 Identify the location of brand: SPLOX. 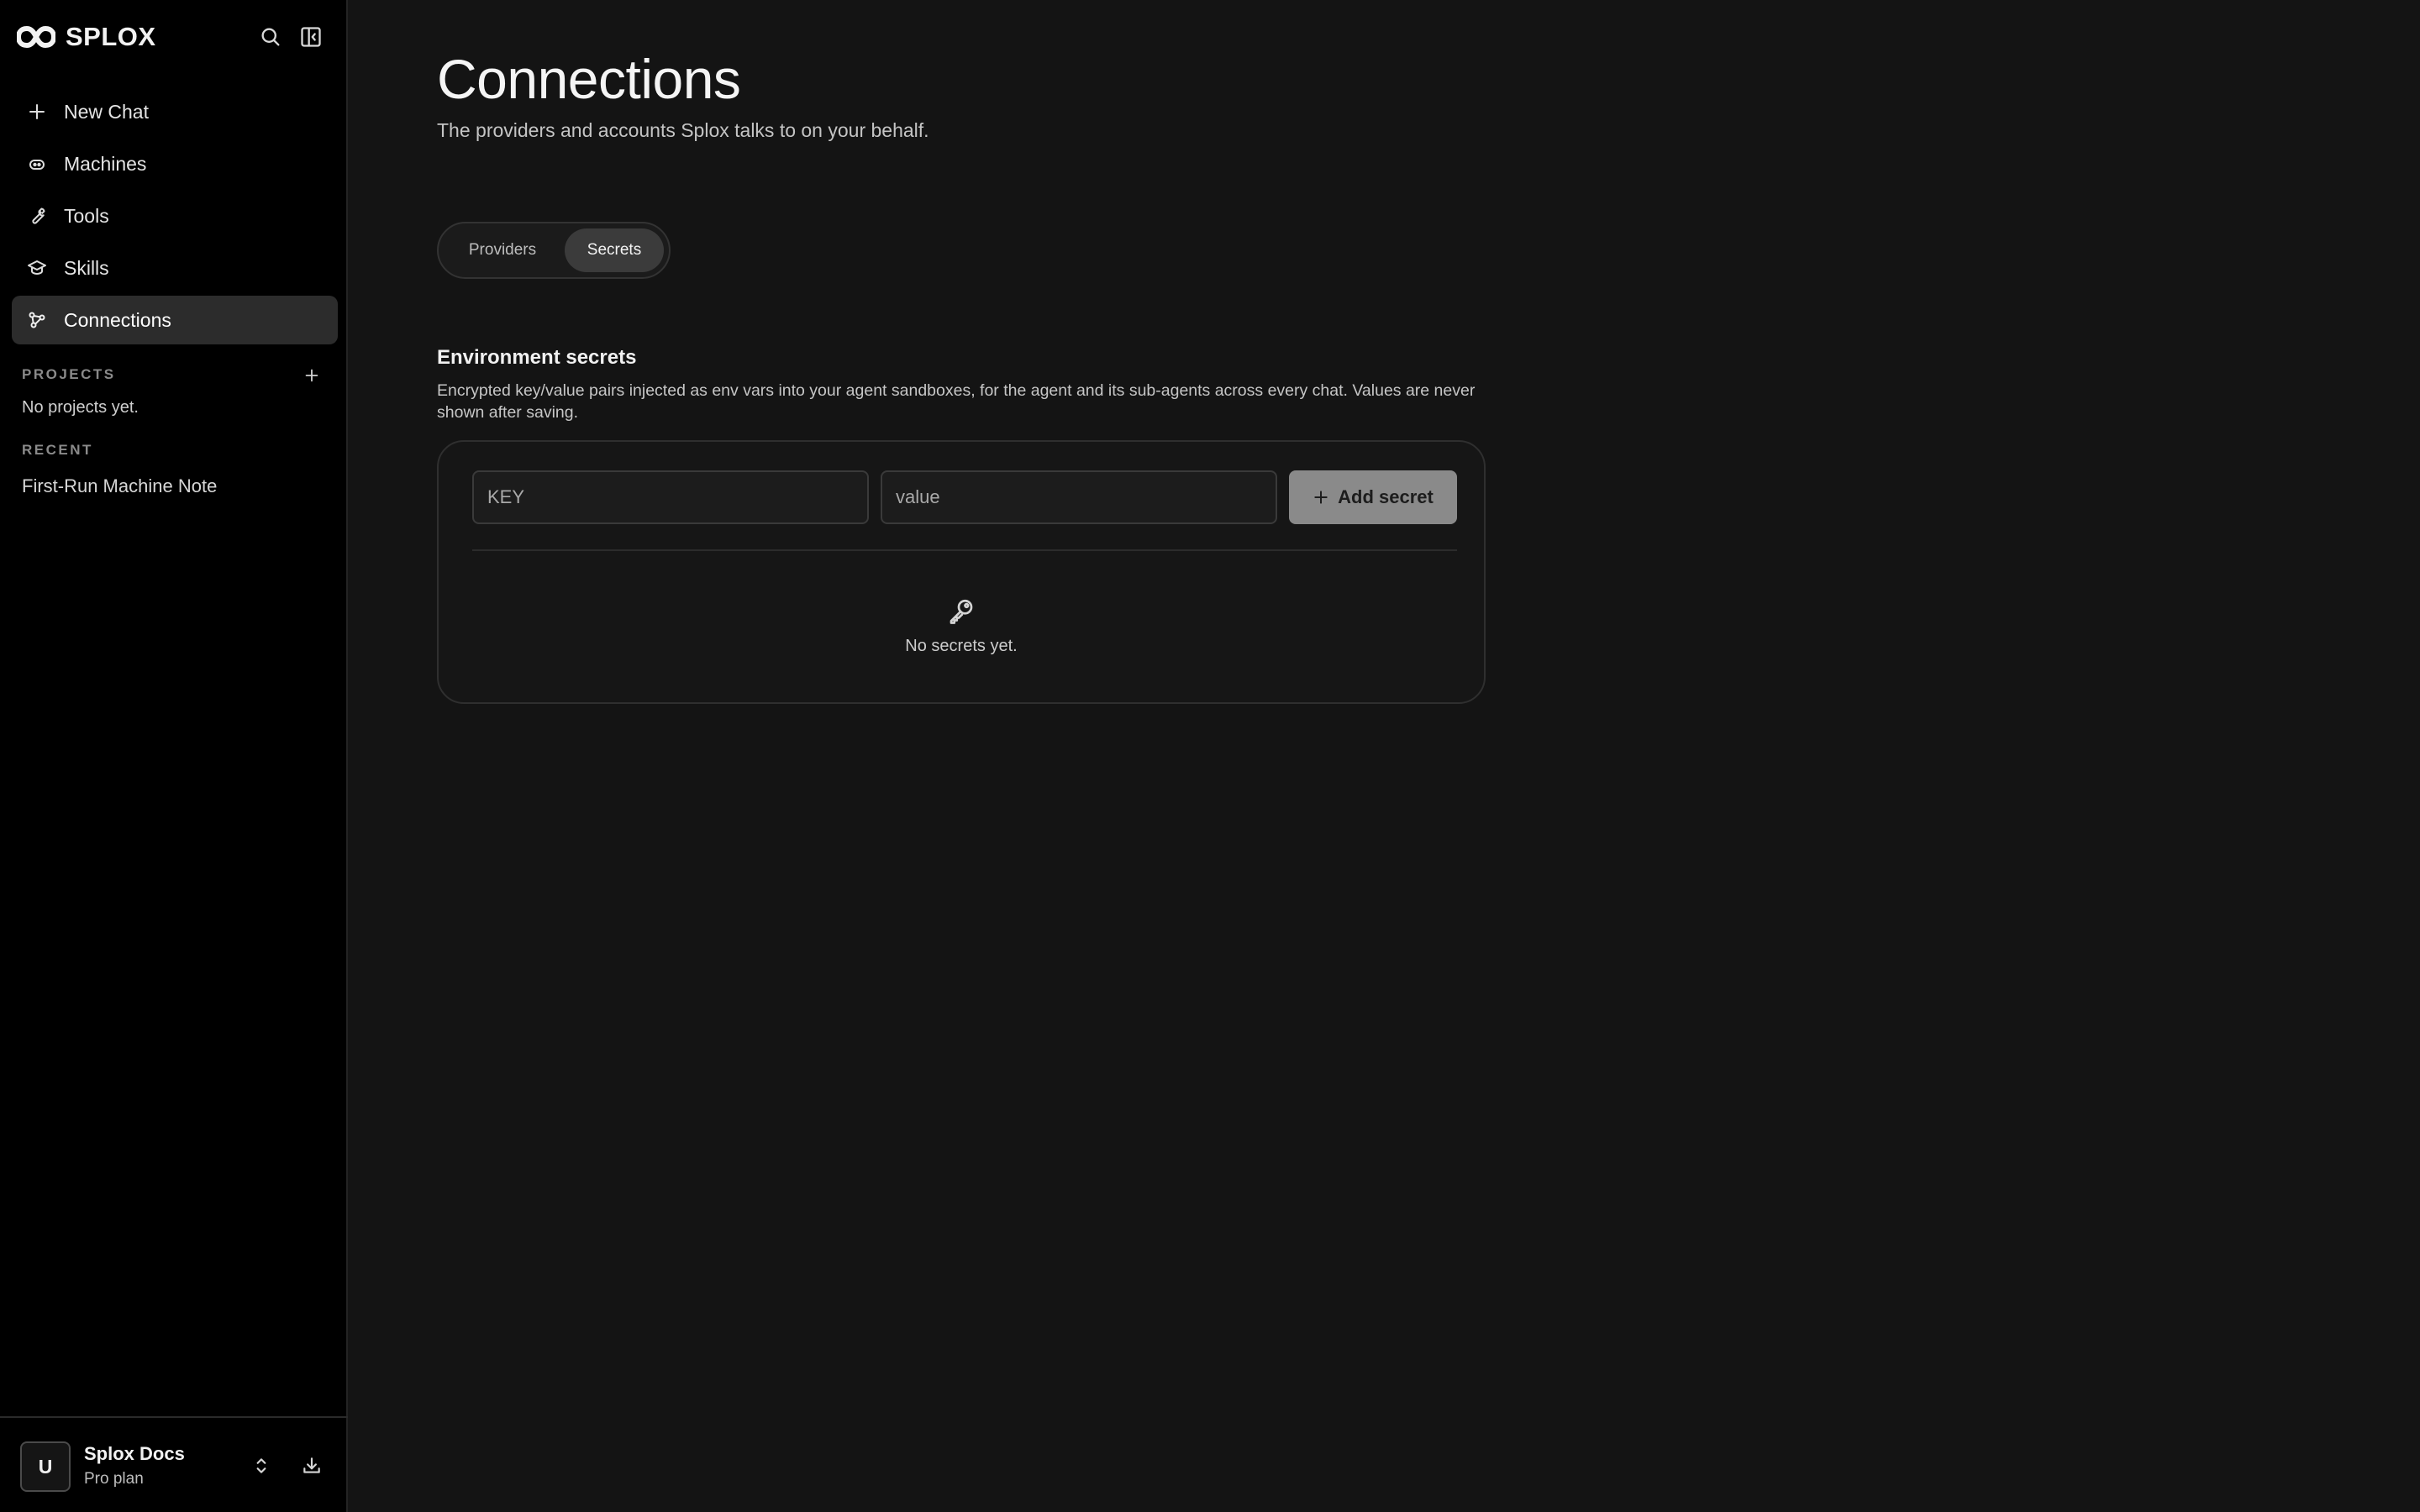
(86, 37).